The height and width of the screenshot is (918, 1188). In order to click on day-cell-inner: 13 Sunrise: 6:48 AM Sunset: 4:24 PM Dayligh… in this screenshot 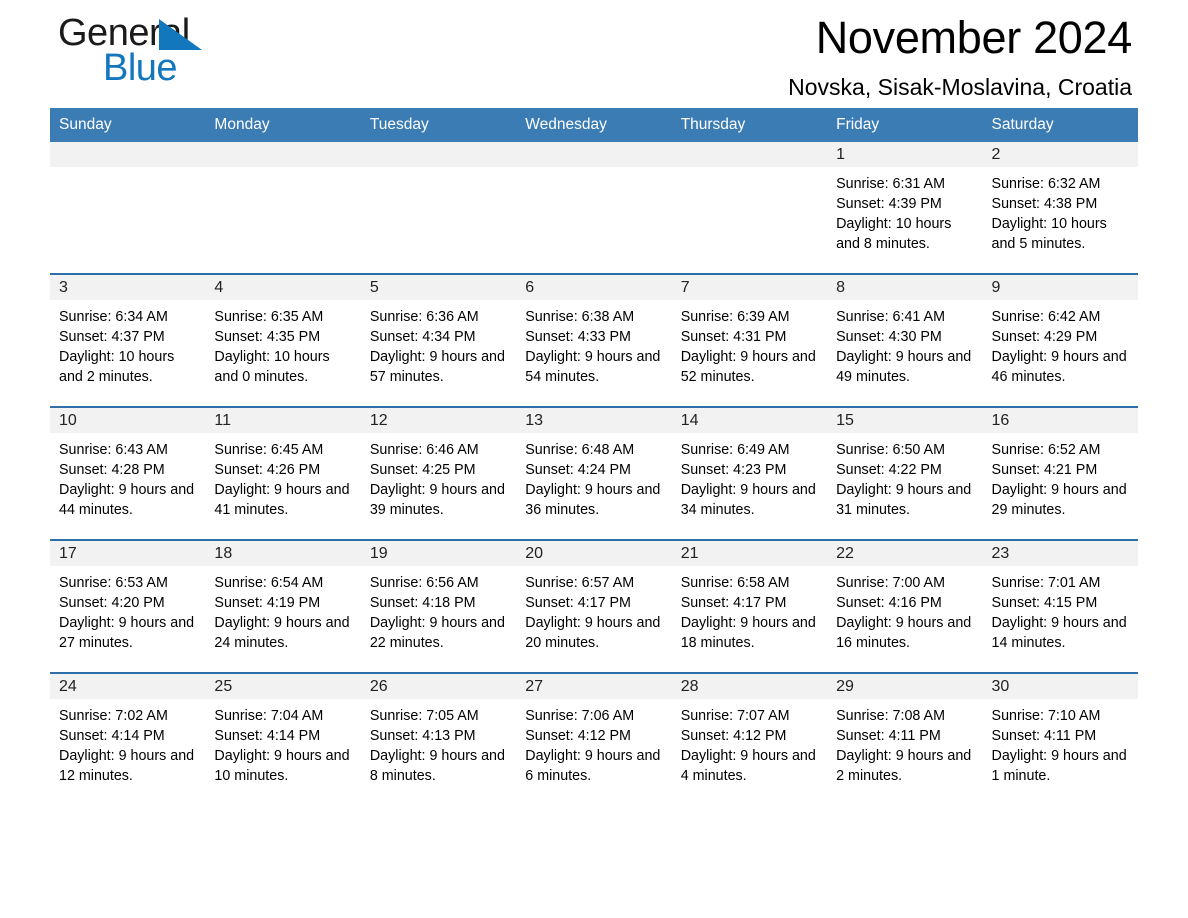, I will do `click(594, 473)`.